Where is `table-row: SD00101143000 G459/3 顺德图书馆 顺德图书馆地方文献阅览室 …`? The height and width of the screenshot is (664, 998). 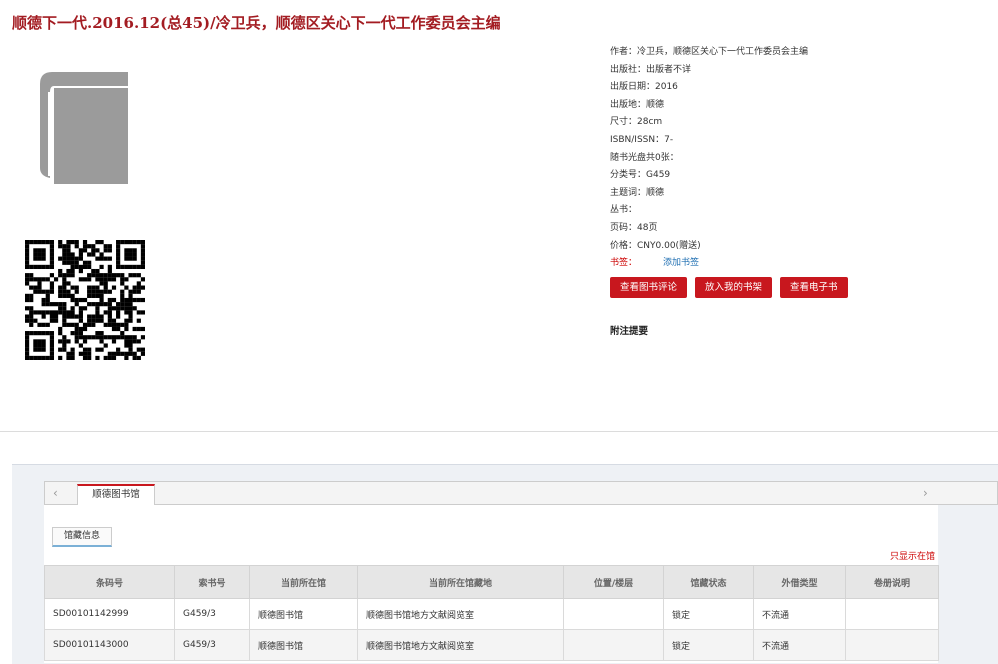
table-row: SD00101143000 G459/3 顺德图书馆 顺德图书馆地方文献阅览室 … is located at coordinates (491, 645).